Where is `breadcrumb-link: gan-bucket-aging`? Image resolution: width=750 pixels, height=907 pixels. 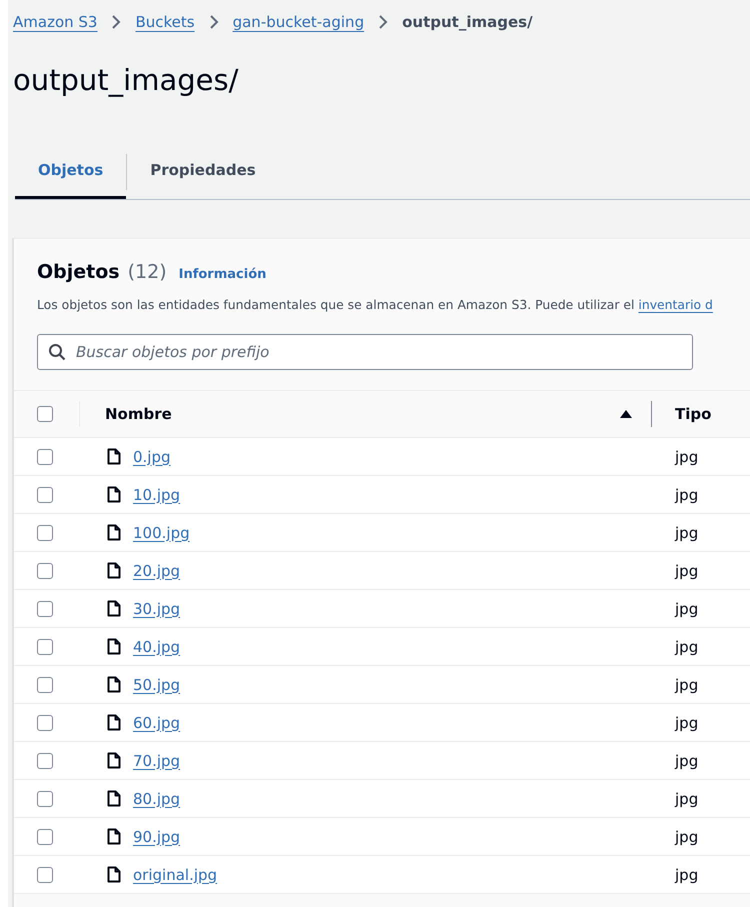 breadcrumb-link: gan-bucket-aging is located at coordinates (298, 22).